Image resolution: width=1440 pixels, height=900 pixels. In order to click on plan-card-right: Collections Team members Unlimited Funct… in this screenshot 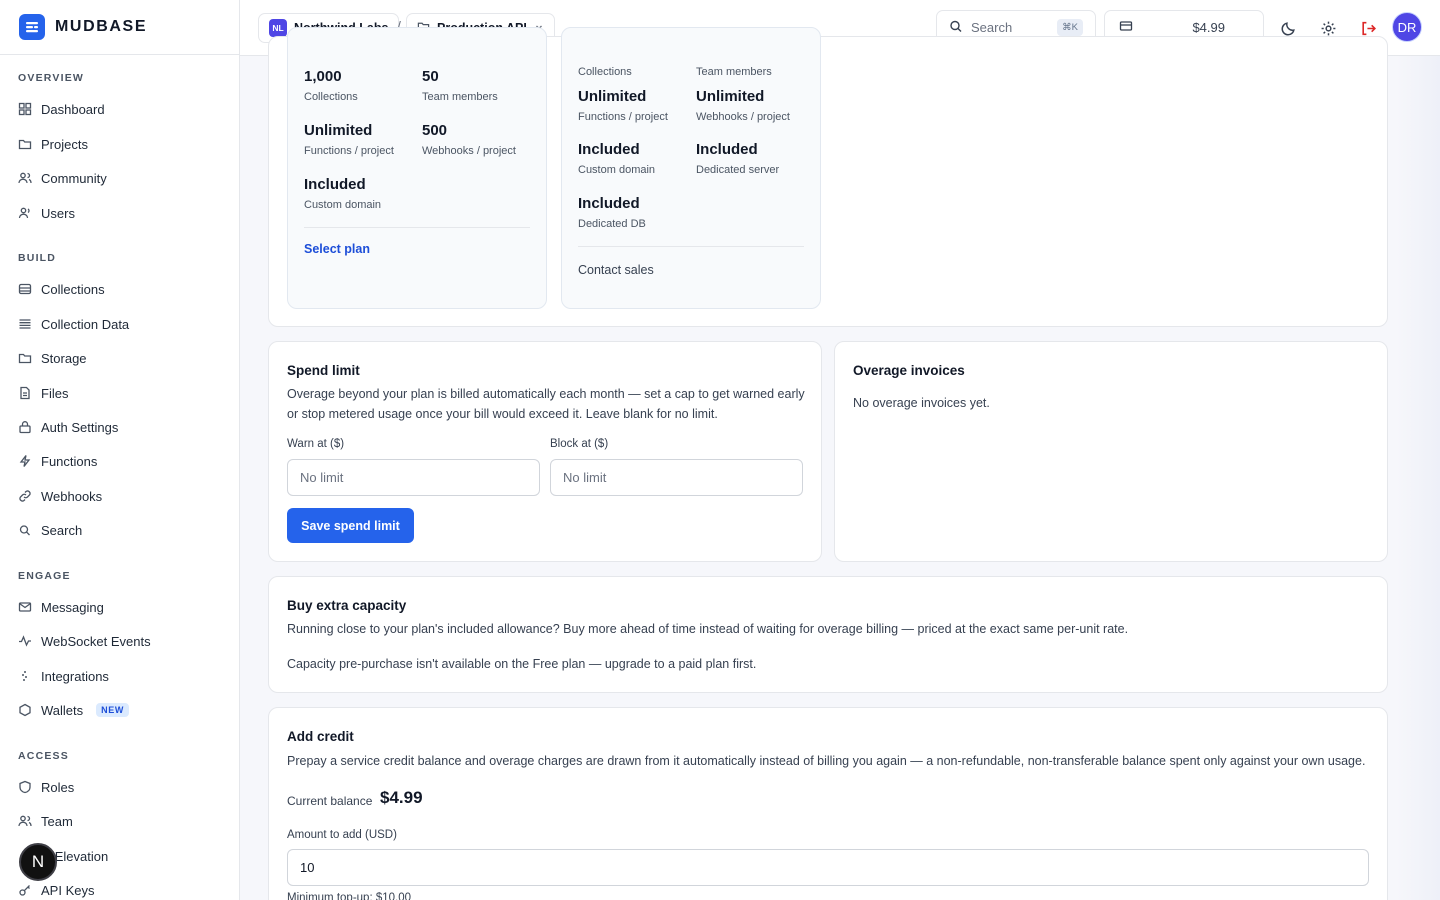, I will do `click(691, 168)`.